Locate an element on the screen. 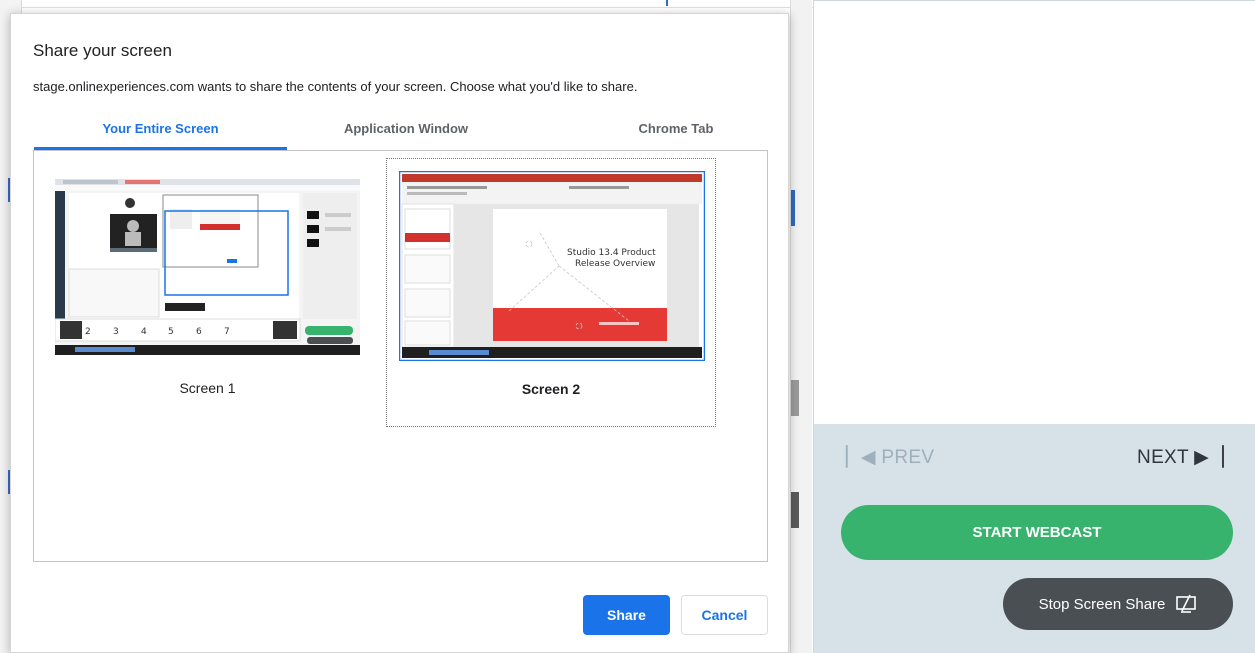 The image size is (1255, 653). start-webcast-button: START WEBCAST is located at coordinates (1037, 532).